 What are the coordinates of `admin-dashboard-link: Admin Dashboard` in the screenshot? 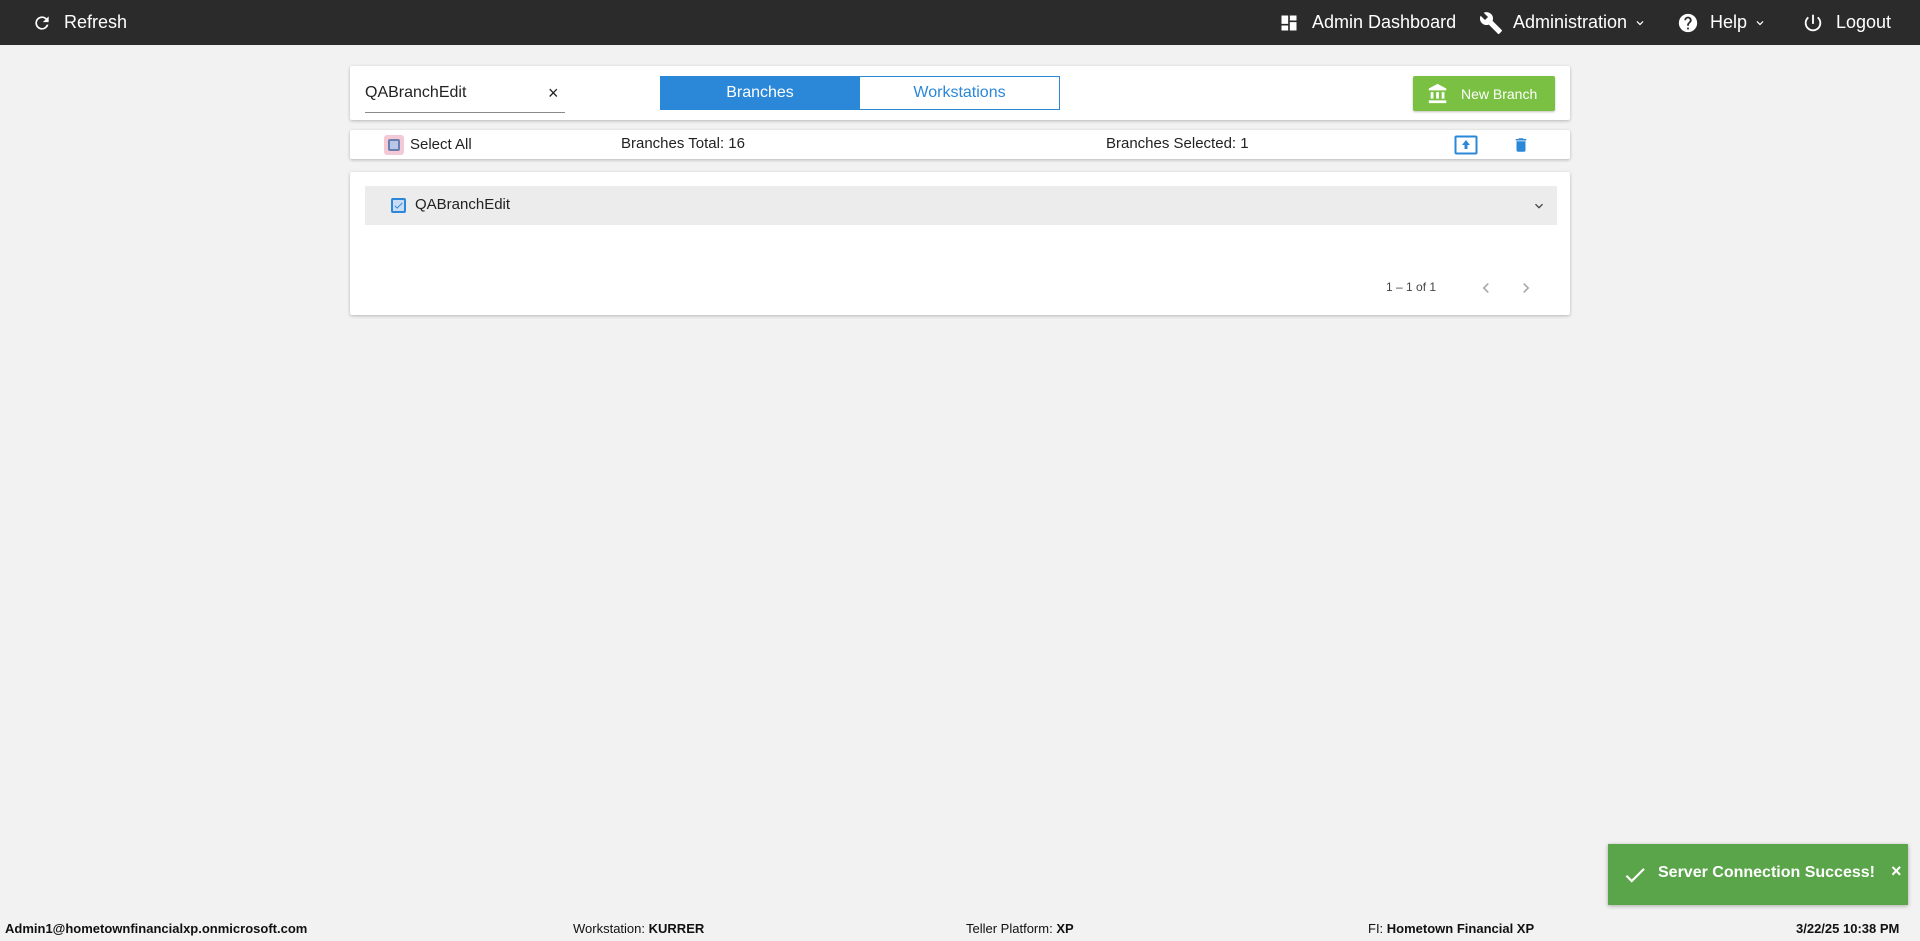 It's located at (1367, 22).